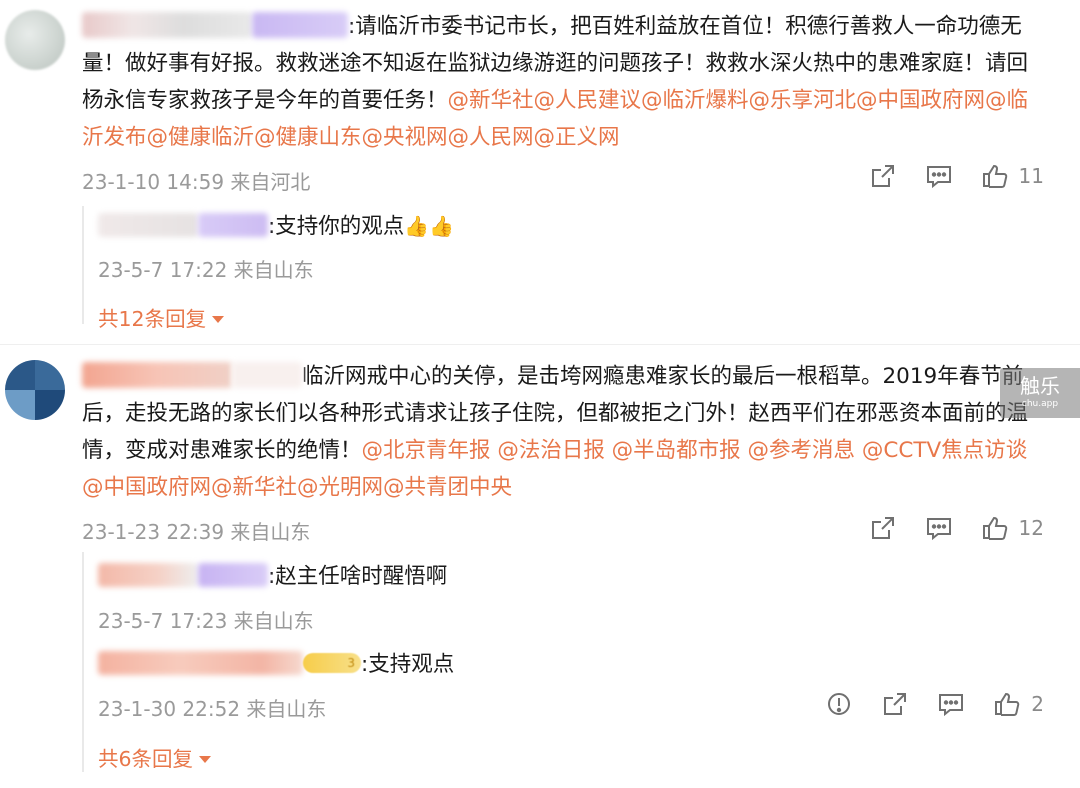 The width and height of the screenshot is (1080, 788). Describe the element at coordinates (956, 528) in the screenshot. I see `comment-actions: 12` at that location.